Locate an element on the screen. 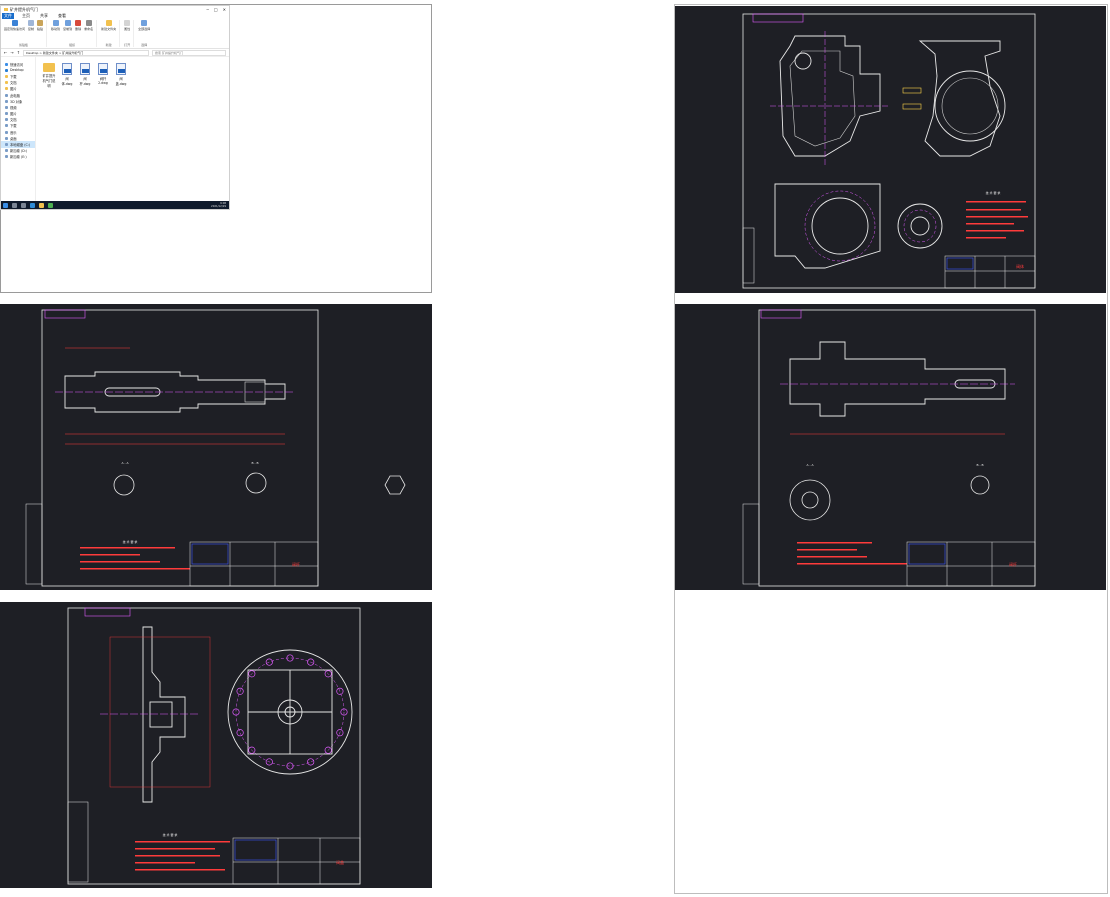 This screenshot has height=897, width=1110. nav-item-label: 图片 is located at coordinates (13, 89).